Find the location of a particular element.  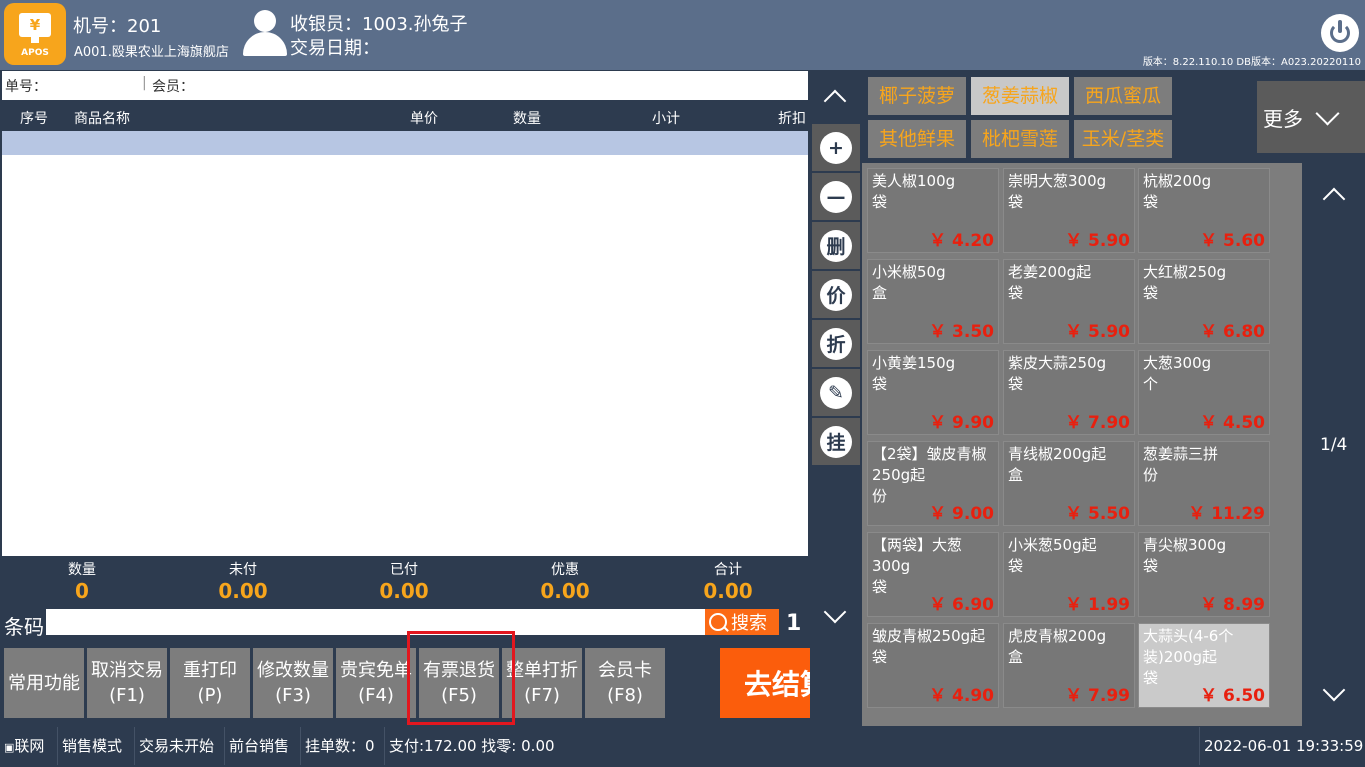

scroll-down-button is located at coordinates (835, 616).